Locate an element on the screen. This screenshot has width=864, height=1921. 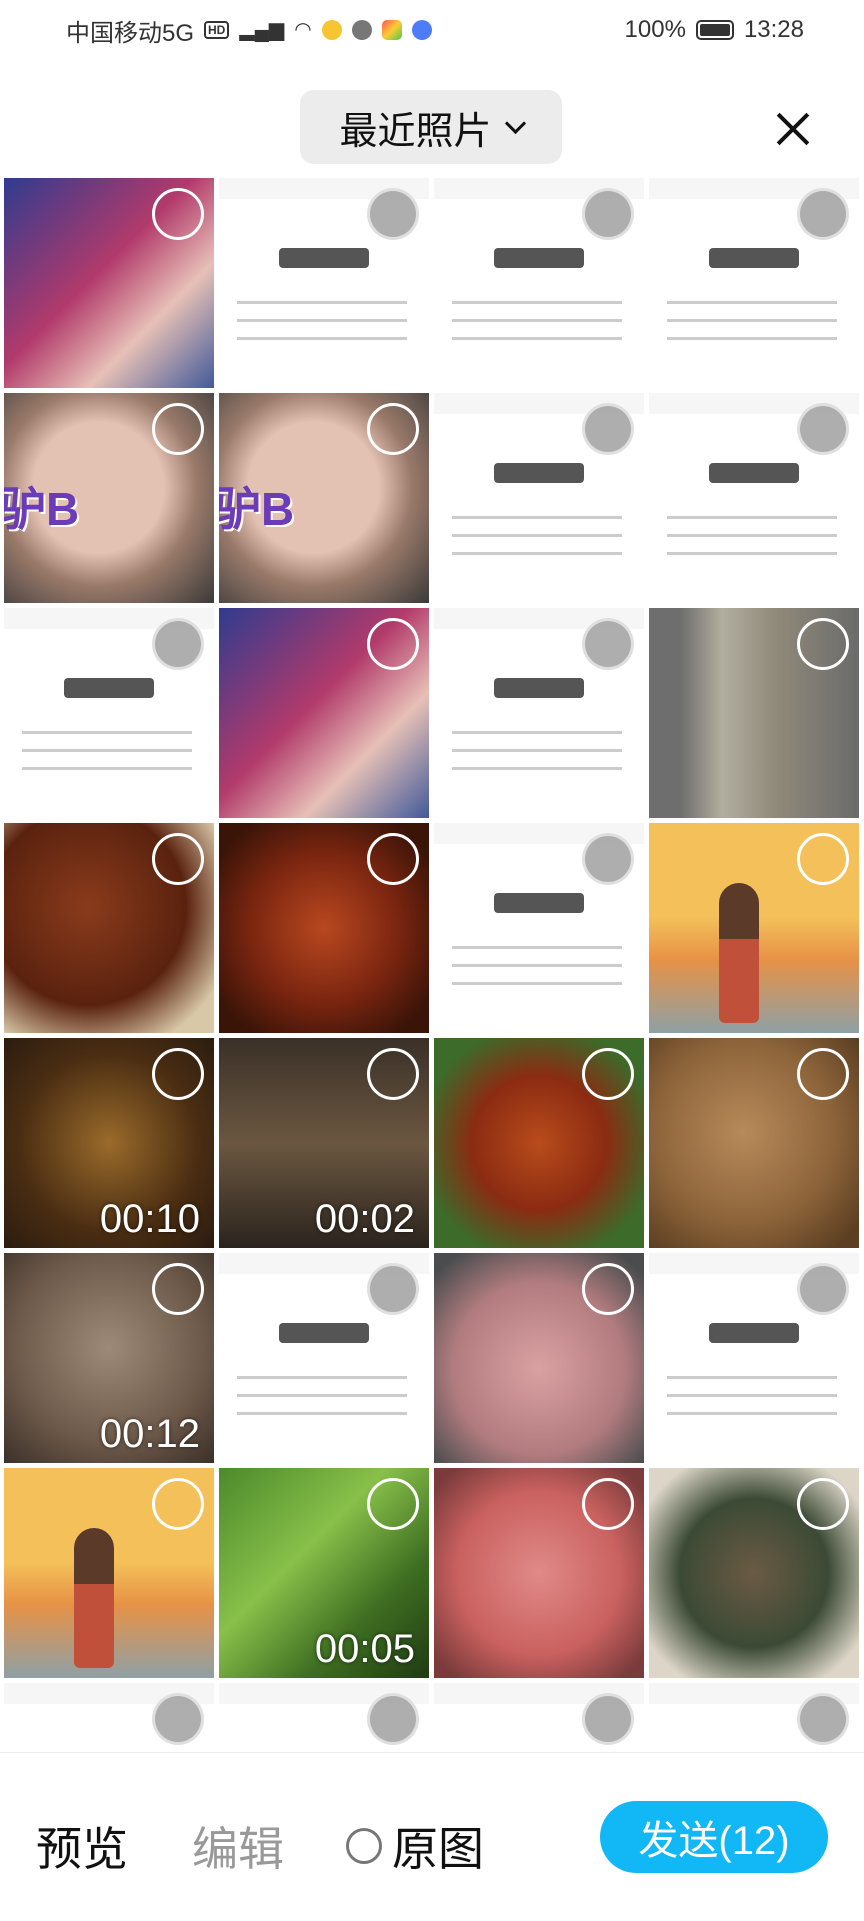
close-icon is located at coordinates (795, 130).